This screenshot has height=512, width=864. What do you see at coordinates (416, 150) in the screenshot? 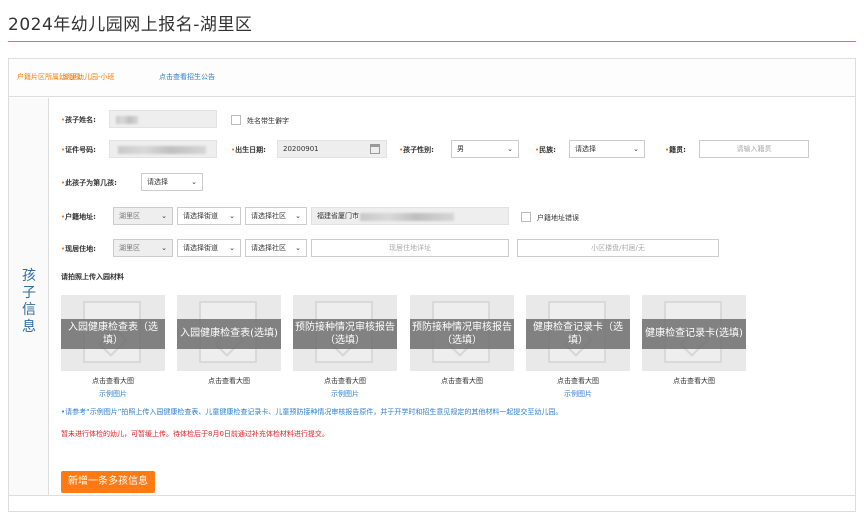
I see `gender-label: •孩子性别:` at bounding box center [416, 150].